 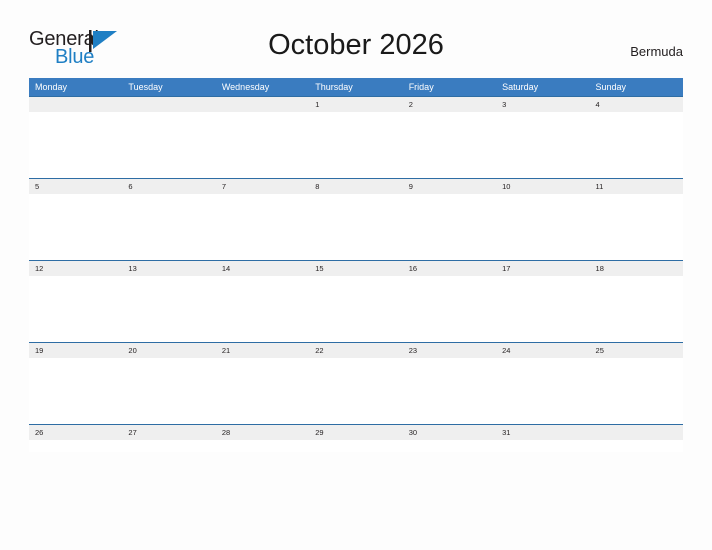 What do you see at coordinates (542, 432) in the screenshot?
I see `day-number: 31` at bounding box center [542, 432].